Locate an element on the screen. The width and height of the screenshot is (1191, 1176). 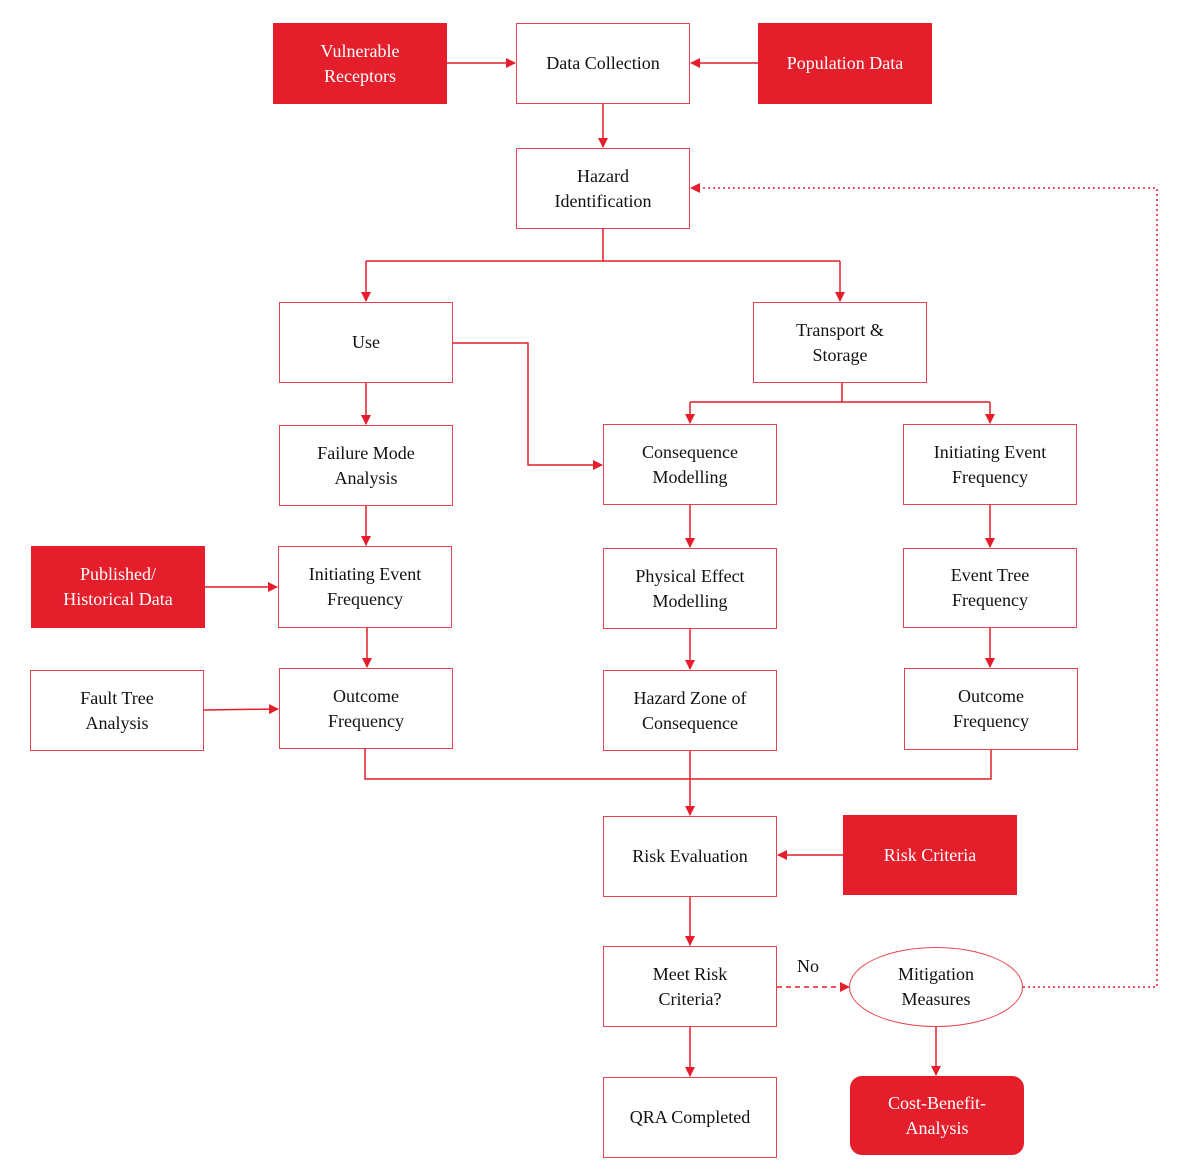
edge-hazard-split is located at coordinates (603, 245).